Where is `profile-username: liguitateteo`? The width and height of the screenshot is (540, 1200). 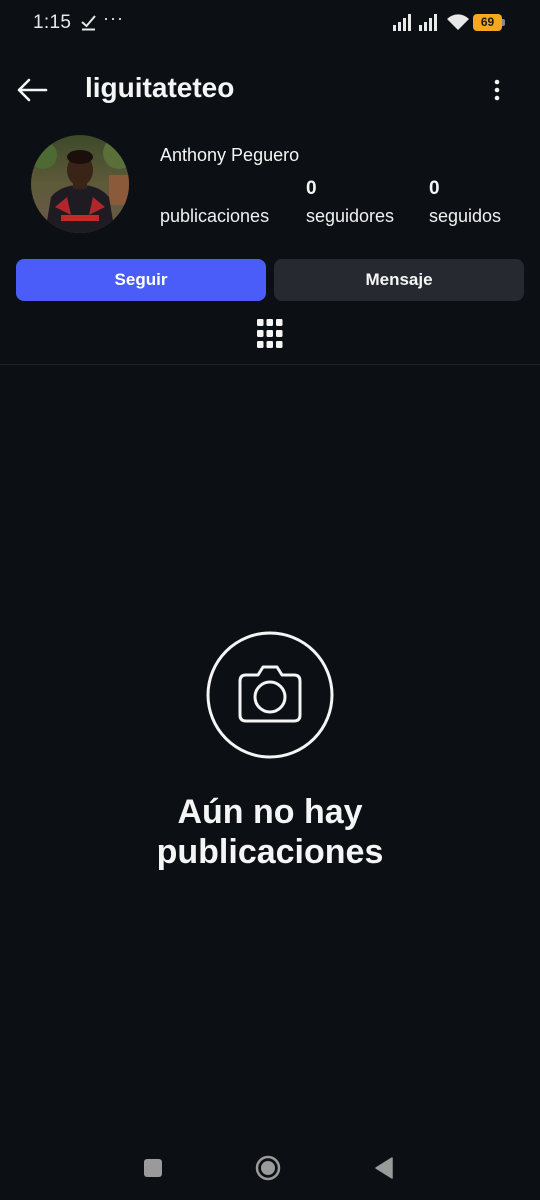
profile-username: liguitateteo is located at coordinates (160, 87).